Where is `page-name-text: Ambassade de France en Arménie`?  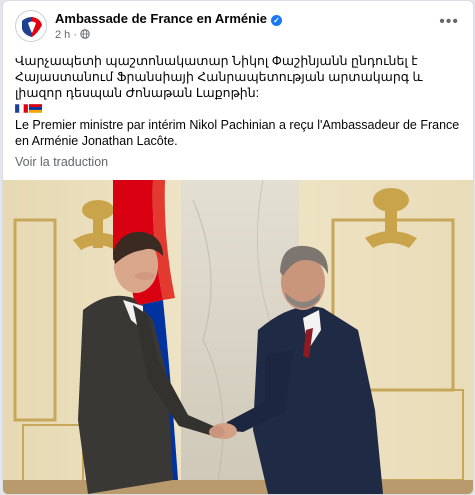
page-name-text: Ambassade de France en Arménie is located at coordinates (161, 18).